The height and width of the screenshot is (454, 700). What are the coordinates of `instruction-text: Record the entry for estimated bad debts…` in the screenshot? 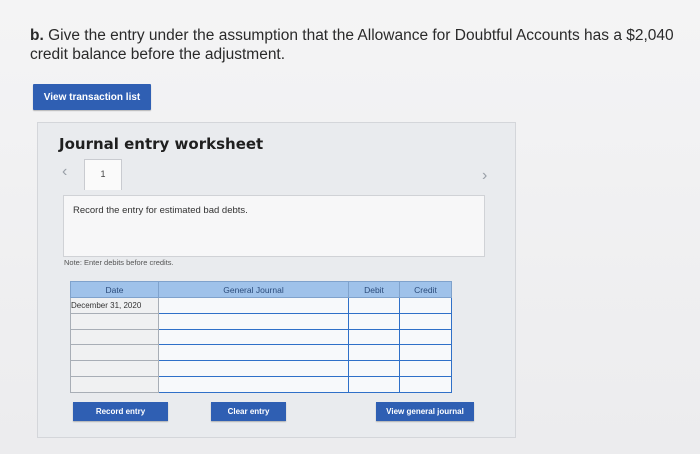 It's located at (160, 210).